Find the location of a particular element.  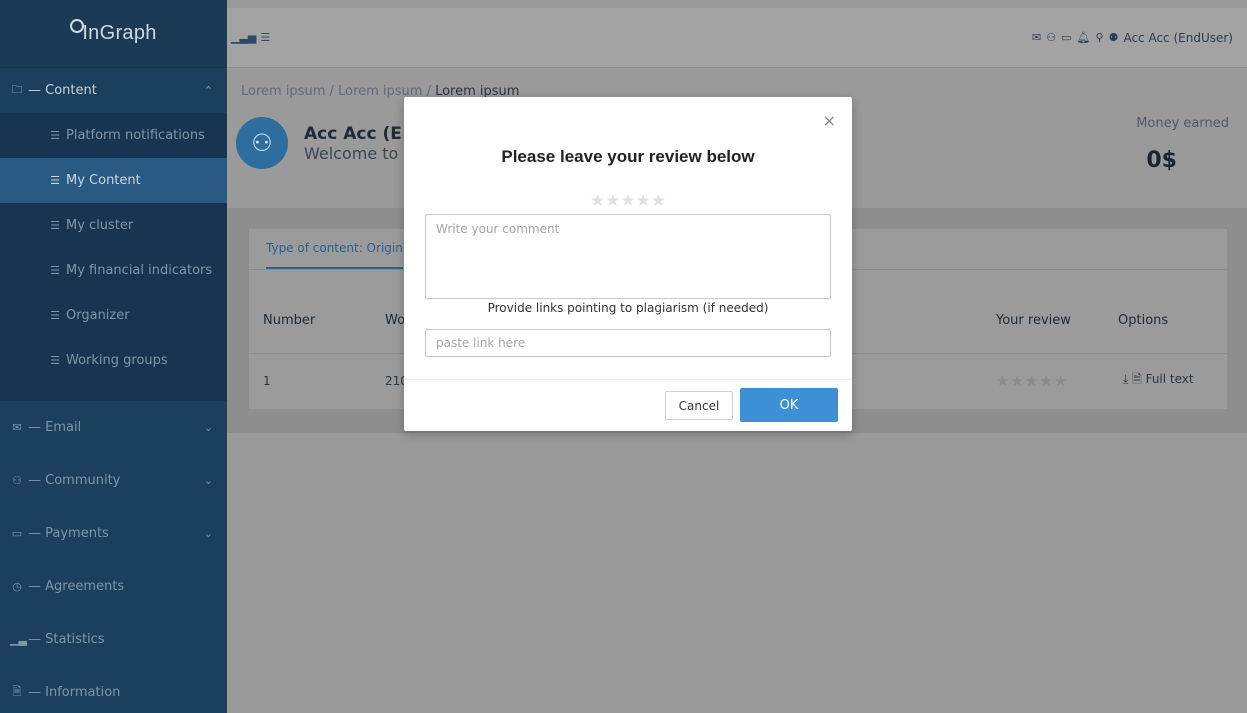

logo: InGraph is located at coordinates (113, 31).